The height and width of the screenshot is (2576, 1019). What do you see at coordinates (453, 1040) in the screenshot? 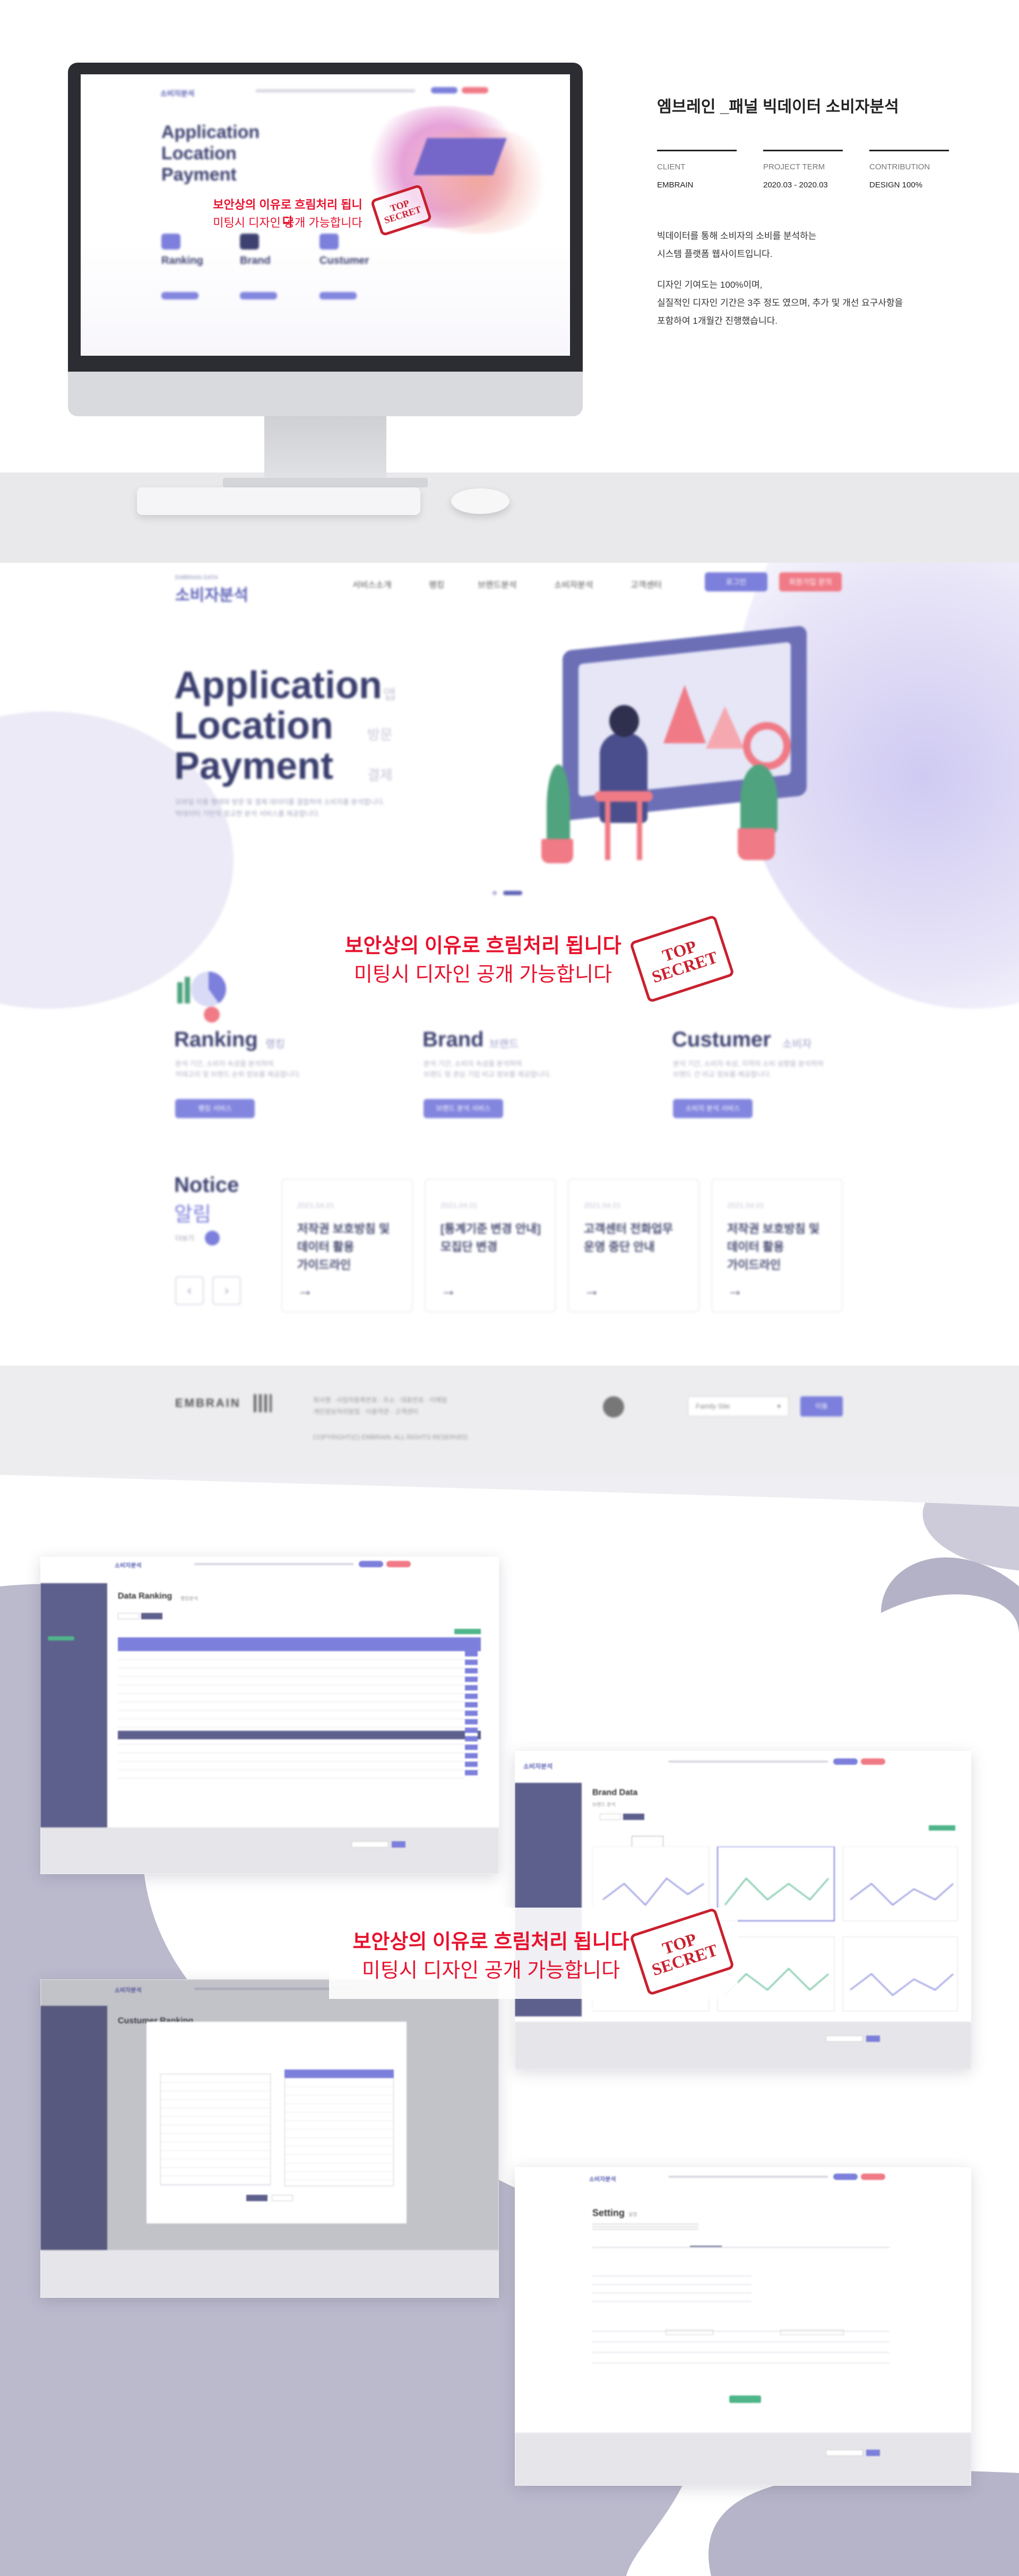
I see `feature-brand-title: Brand` at bounding box center [453, 1040].